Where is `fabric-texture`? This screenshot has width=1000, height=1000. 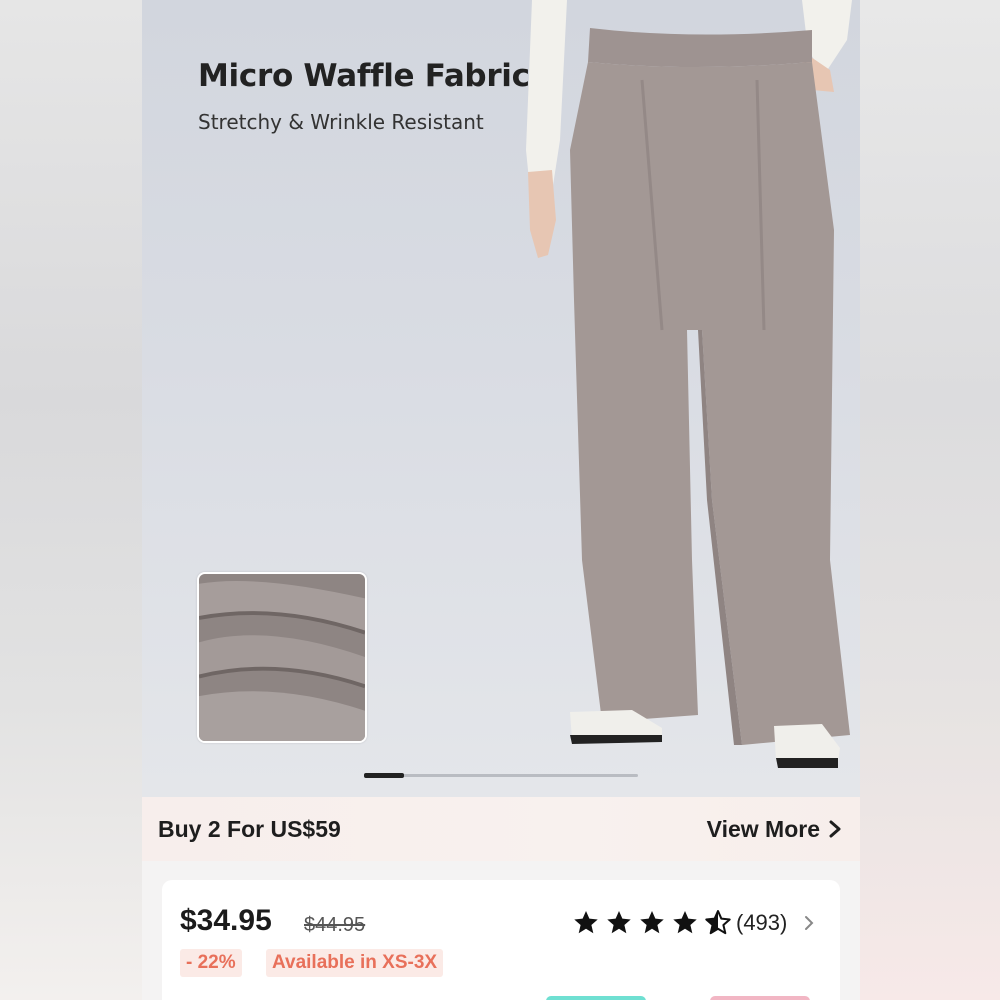
fabric-texture is located at coordinates (282, 657).